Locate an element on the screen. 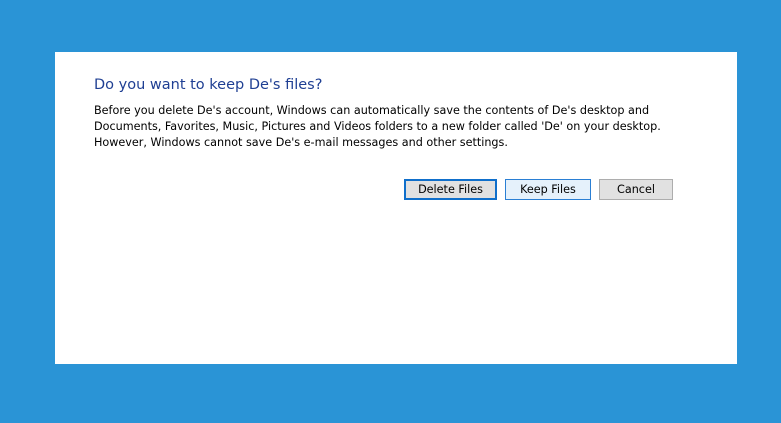 The width and height of the screenshot is (781, 423). dialog-title: Do you want to keep De's files? is located at coordinates (208, 85).